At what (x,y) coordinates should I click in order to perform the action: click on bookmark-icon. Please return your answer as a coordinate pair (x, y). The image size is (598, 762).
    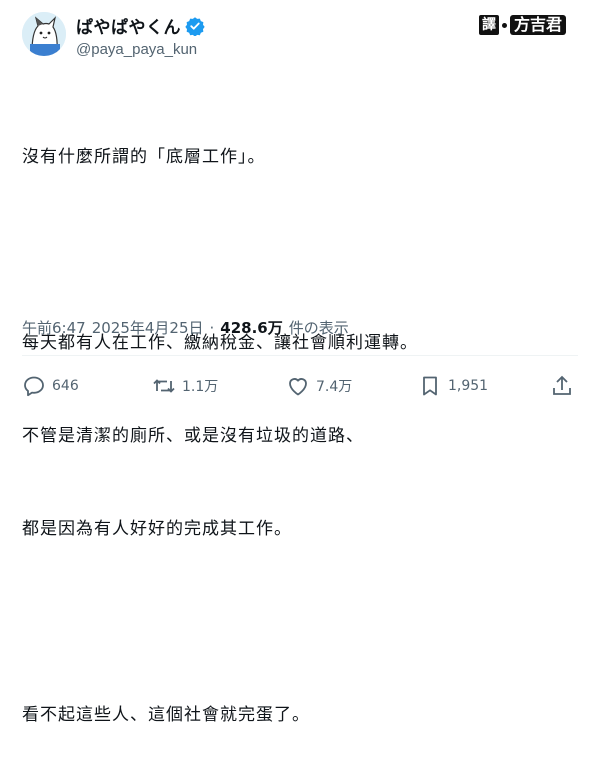
    Looking at the image, I should click on (430, 386).